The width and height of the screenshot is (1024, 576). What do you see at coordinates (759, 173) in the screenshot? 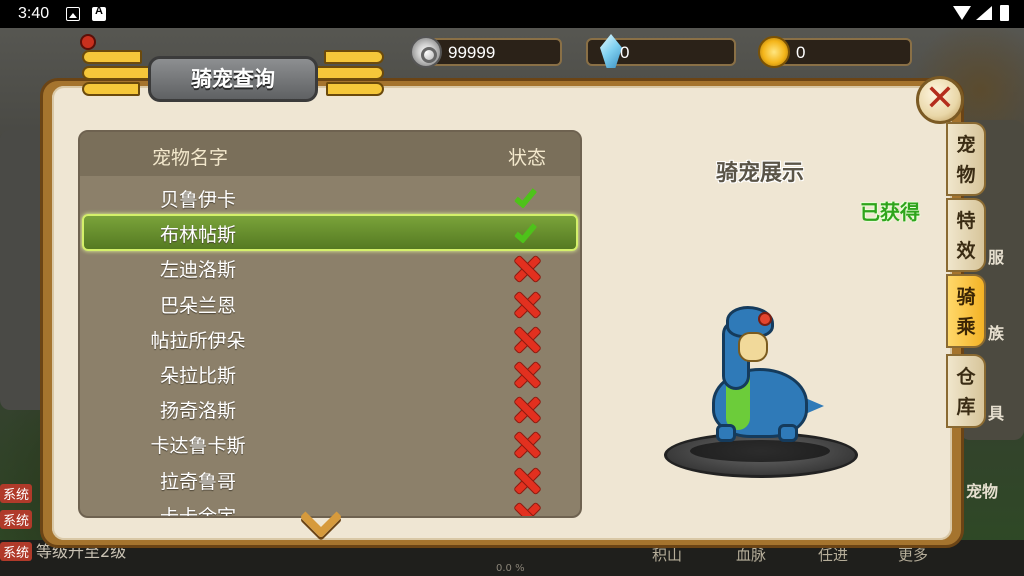
I see `mount-display-title: 骑宠展示` at bounding box center [759, 173].